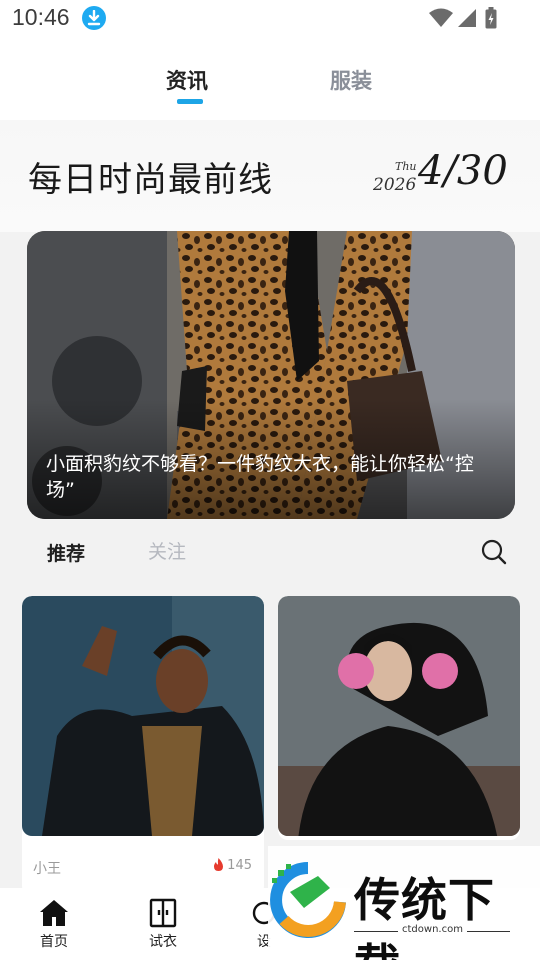 The image size is (540, 960). What do you see at coordinates (94, 18) in the screenshot?
I see `download-icon` at bounding box center [94, 18].